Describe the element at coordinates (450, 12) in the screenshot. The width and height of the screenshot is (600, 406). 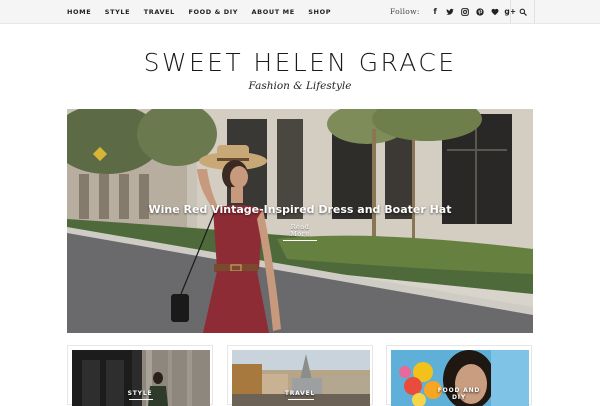
I see `twitter-icon` at that location.